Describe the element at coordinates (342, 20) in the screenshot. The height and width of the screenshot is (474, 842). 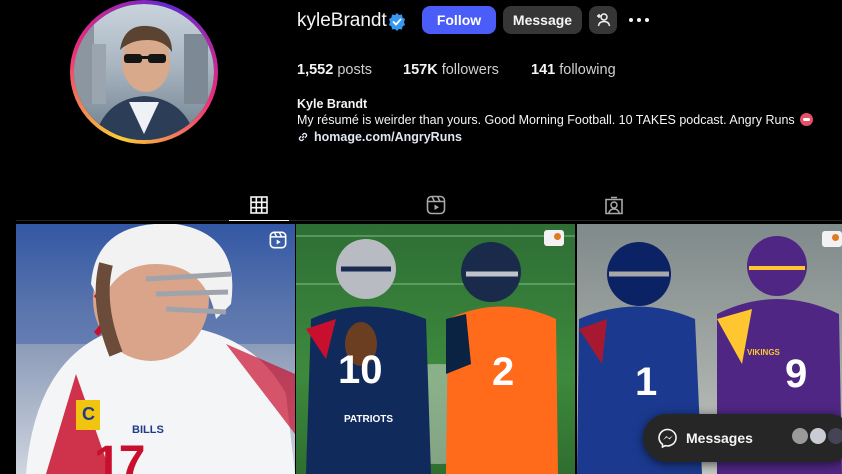
I see `profile-username: kyleBrandt` at that location.